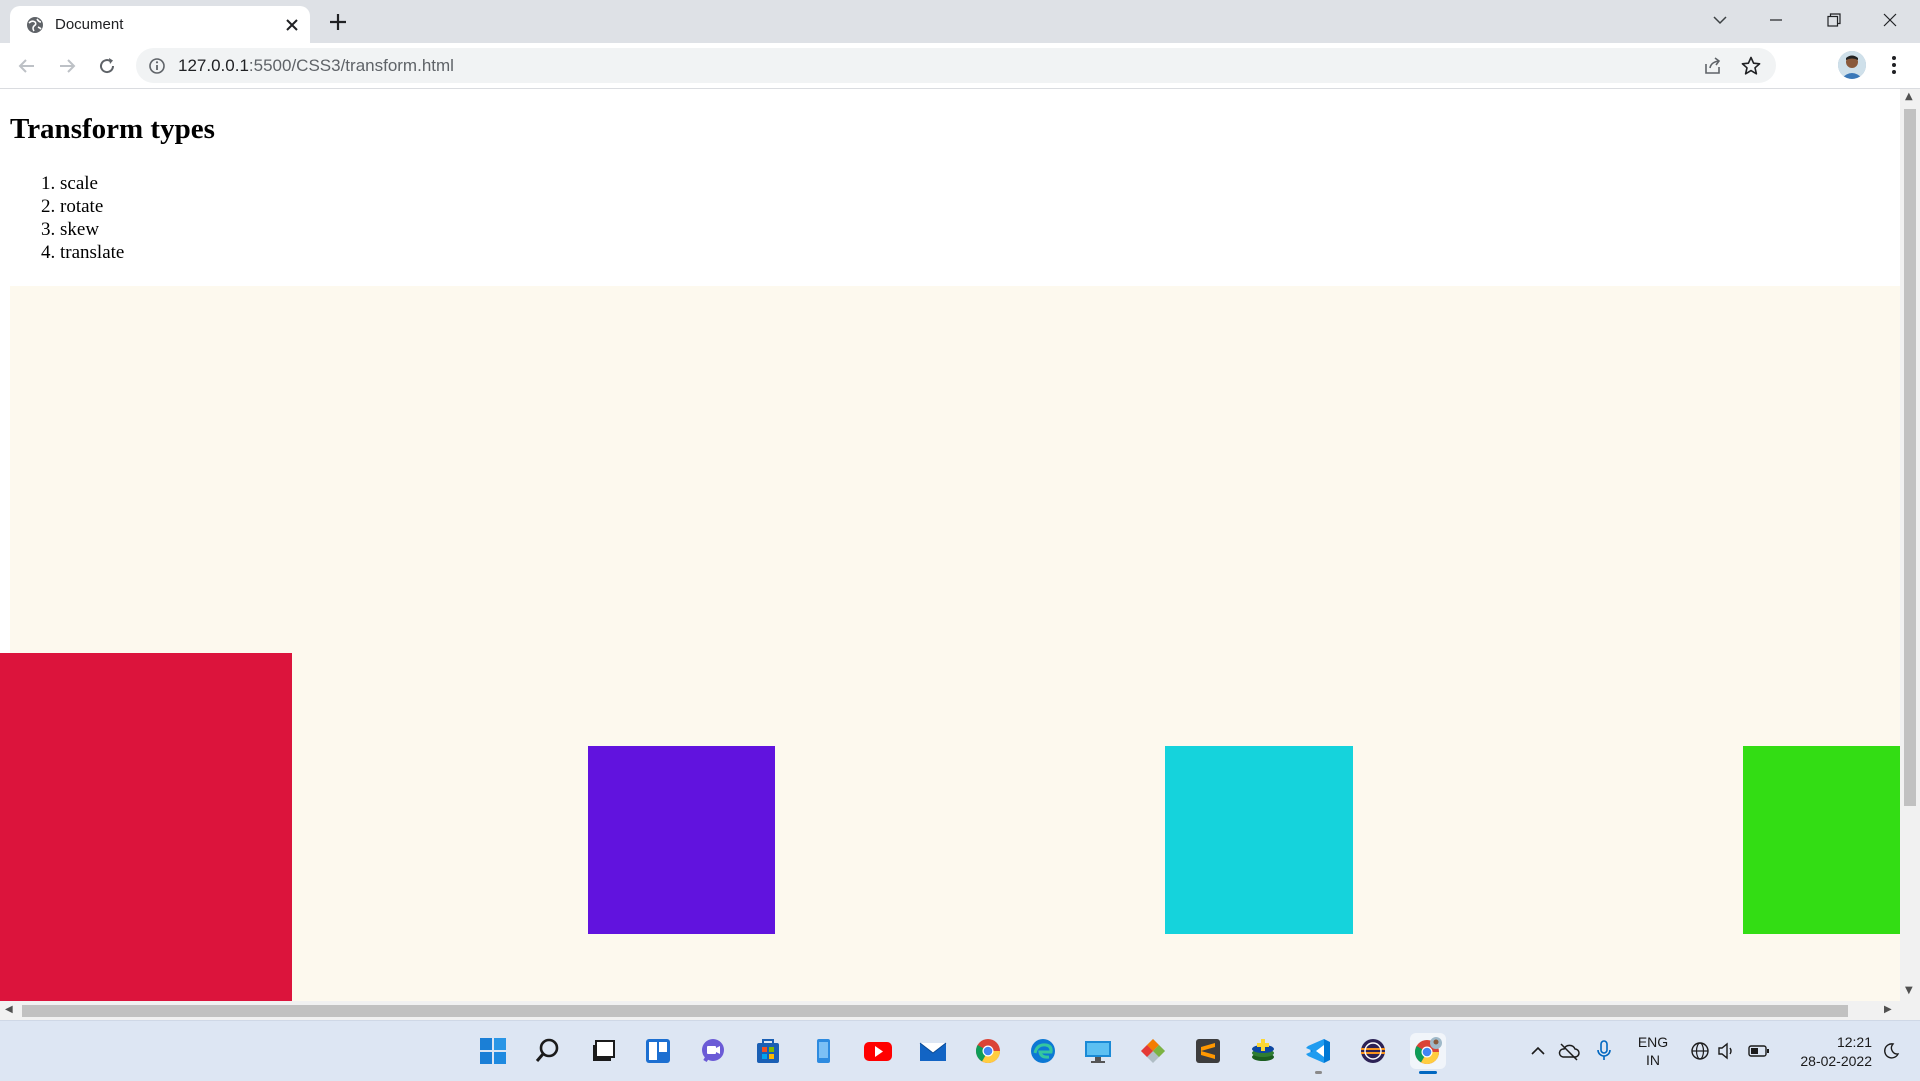  I want to click on transform-types-list: scale rotate skew translate, so click(82, 218).